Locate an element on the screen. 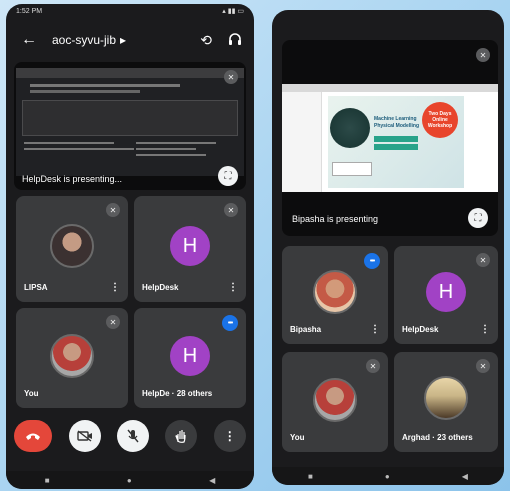 This screenshot has height=491, width=510. status-icons: ▴ ▮▮ ▭ is located at coordinates (233, 11).